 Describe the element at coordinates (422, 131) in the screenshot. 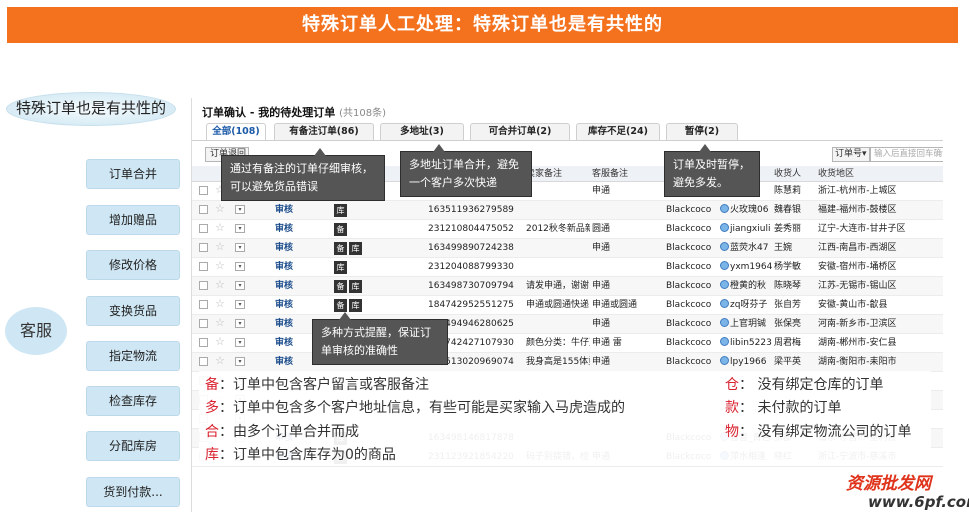

I see `tab-2: 多地址(3)` at that location.